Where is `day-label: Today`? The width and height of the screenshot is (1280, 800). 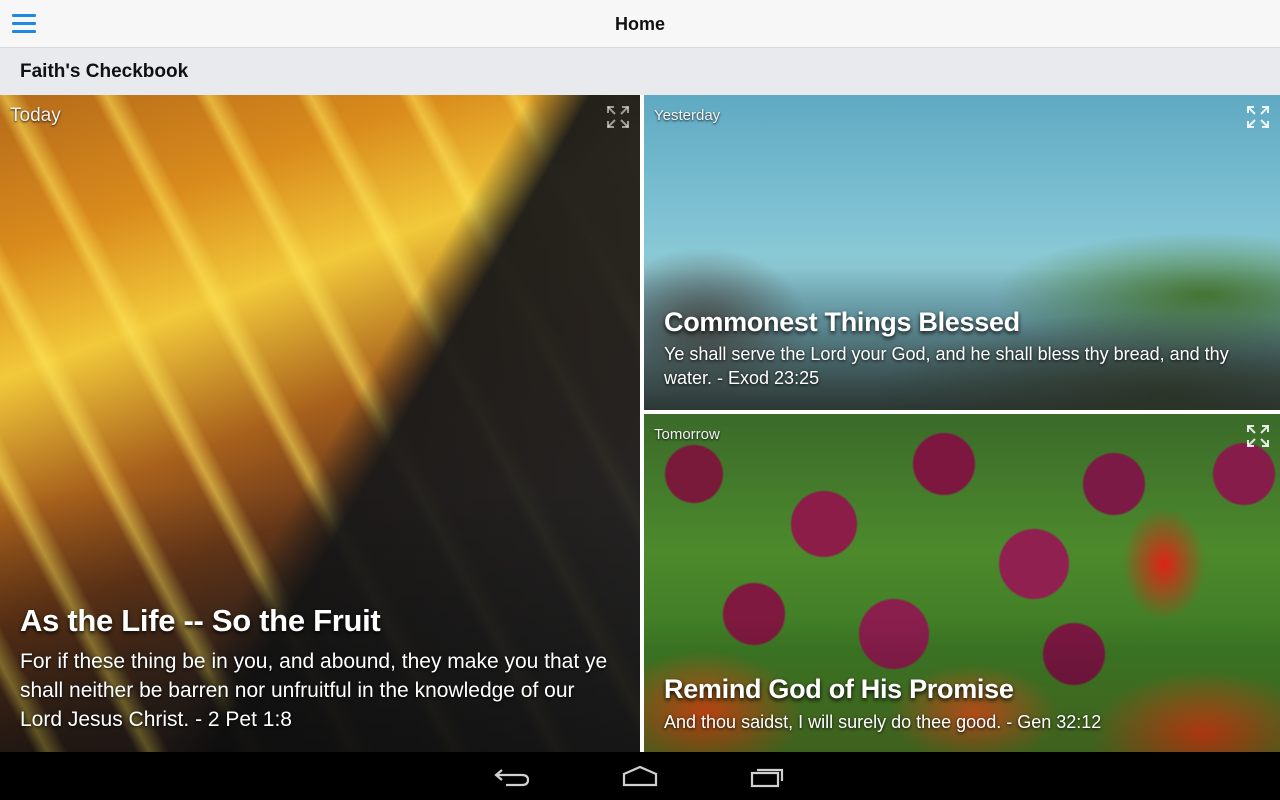 day-label: Today is located at coordinates (35, 115).